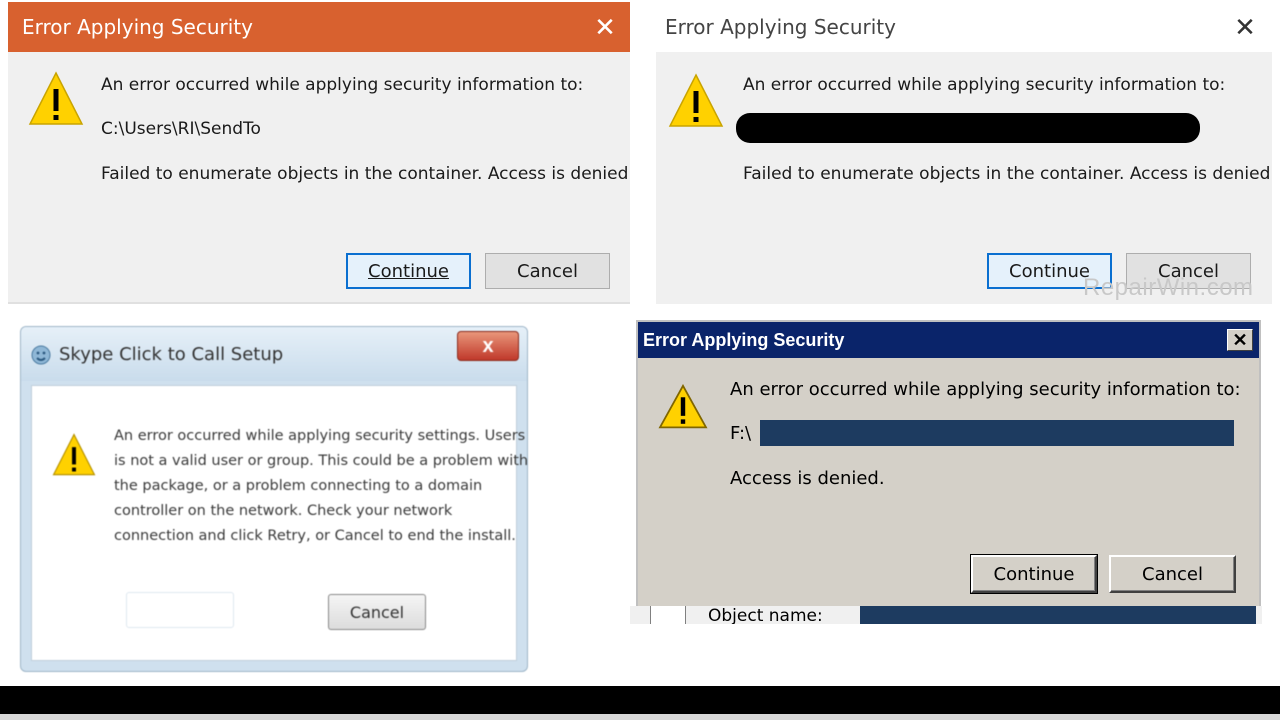 The width and height of the screenshot is (1280, 720). What do you see at coordinates (668, 615) in the screenshot?
I see `table-cell` at bounding box center [668, 615].